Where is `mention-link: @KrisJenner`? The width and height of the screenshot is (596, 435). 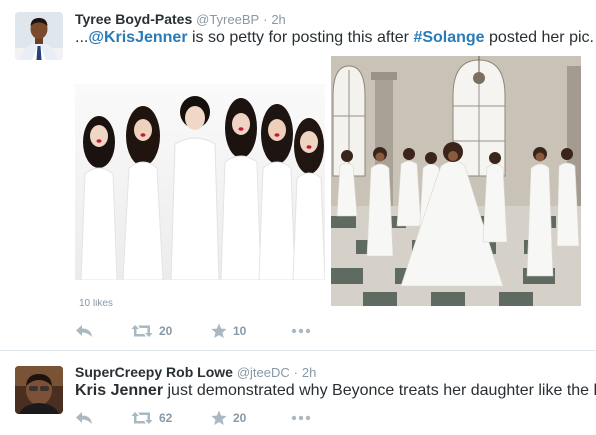
mention-link: @KrisJenner is located at coordinates (137, 37).